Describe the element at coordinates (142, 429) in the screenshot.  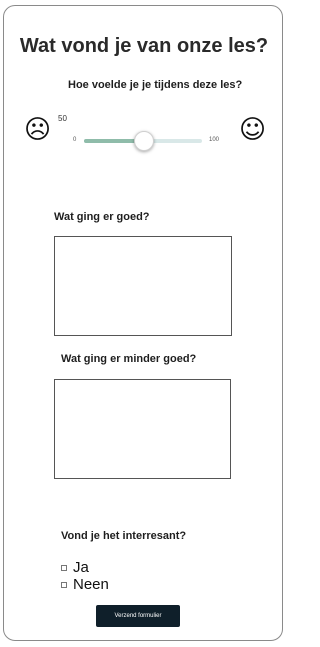
I see `less-good-textarea` at that location.